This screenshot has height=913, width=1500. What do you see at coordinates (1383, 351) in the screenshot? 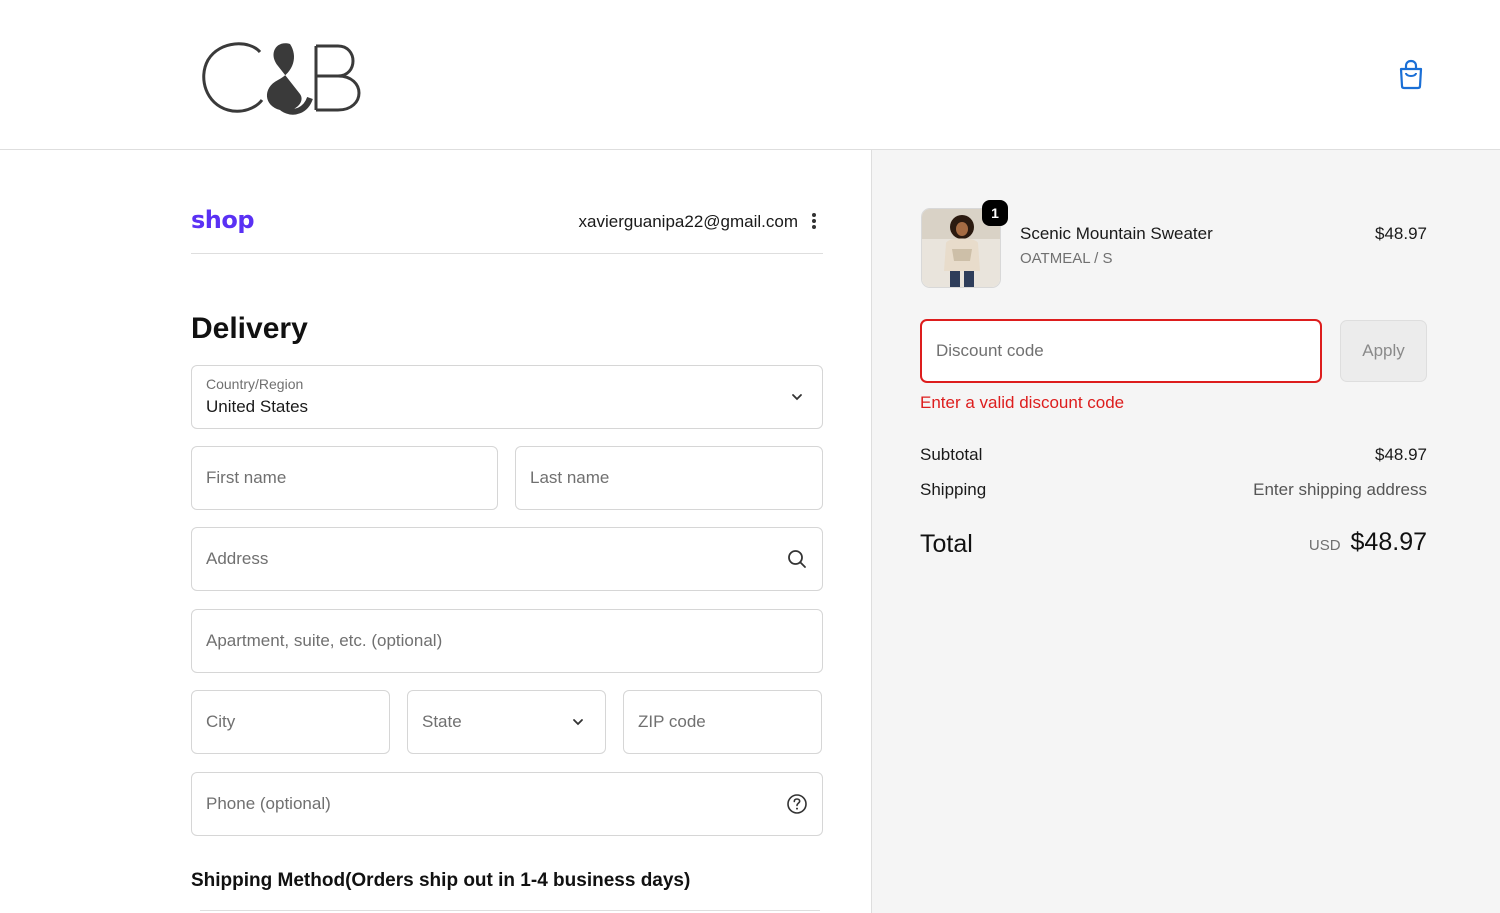
I see `apply-discount-button: Apply` at bounding box center [1383, 351].